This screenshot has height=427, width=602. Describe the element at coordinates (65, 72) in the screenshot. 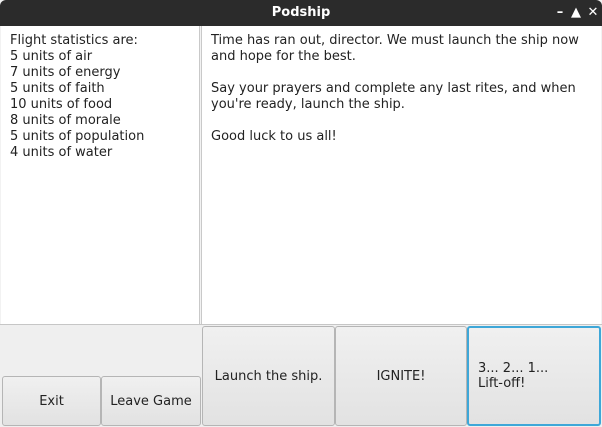

I see `stat-energy: 7 units of energy` at that location.